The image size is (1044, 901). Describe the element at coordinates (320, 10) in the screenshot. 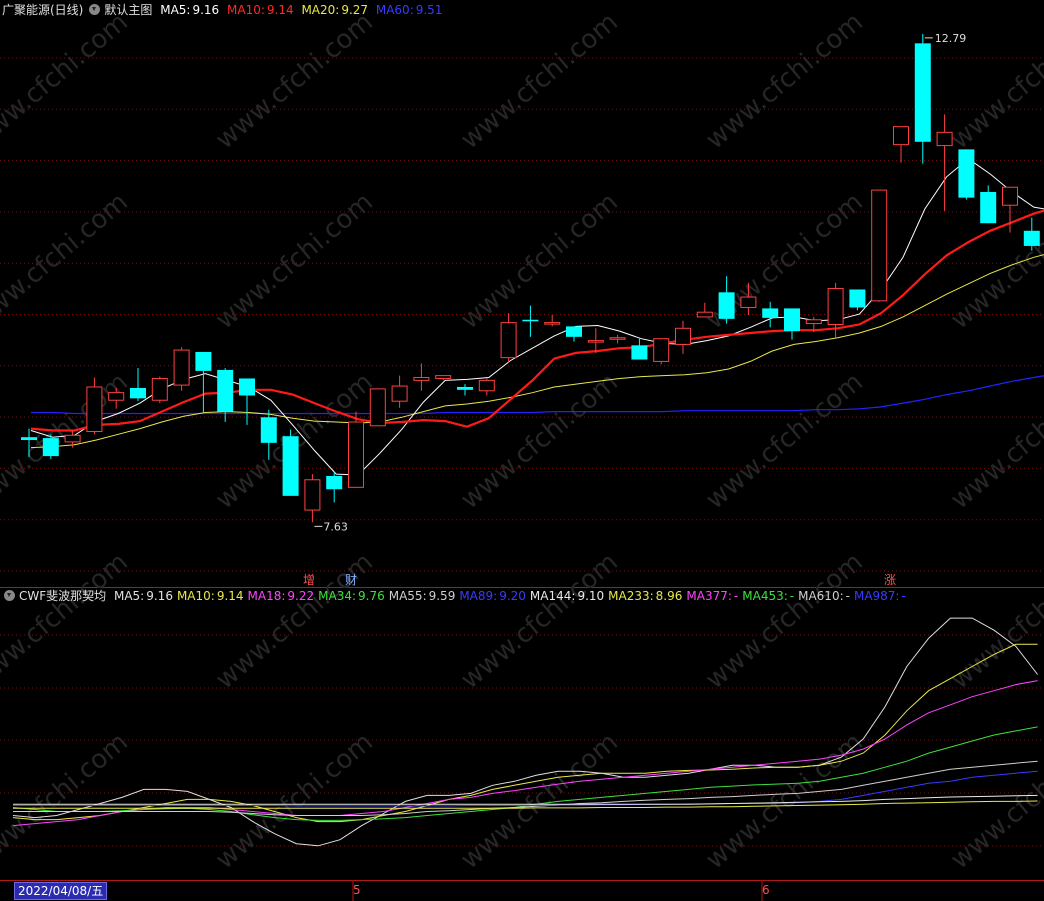

I see `ma20-label: MA20:` at that location.